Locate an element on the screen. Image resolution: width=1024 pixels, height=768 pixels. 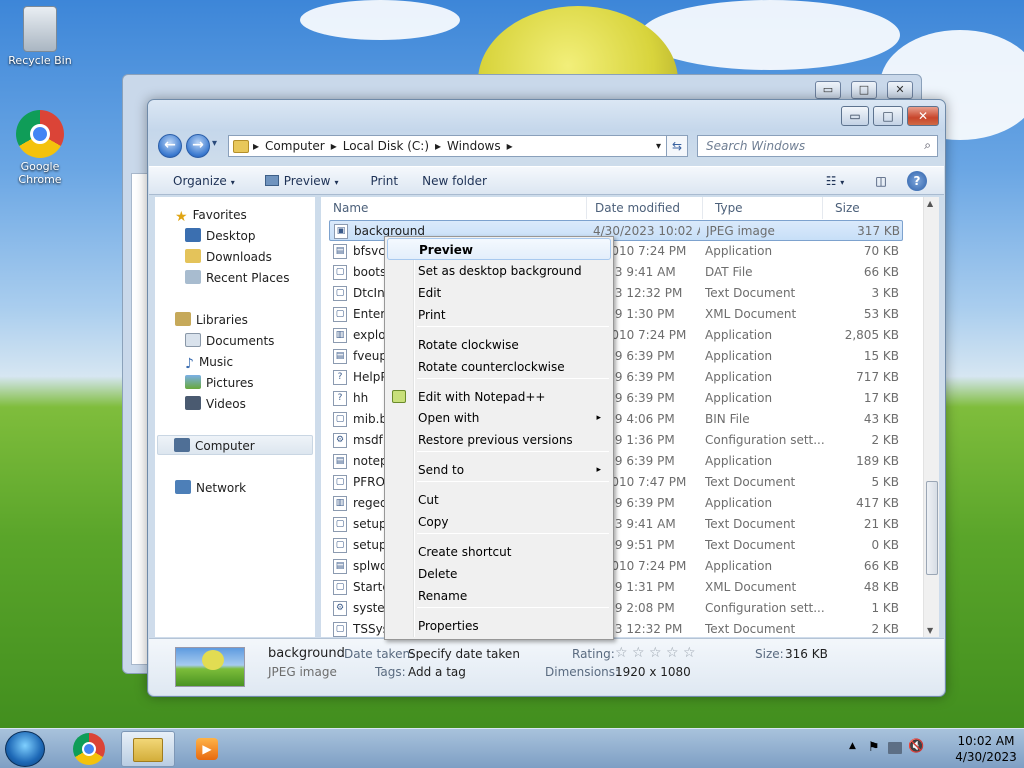
menu-item-label: Rename is located at coordinates (443, 596).